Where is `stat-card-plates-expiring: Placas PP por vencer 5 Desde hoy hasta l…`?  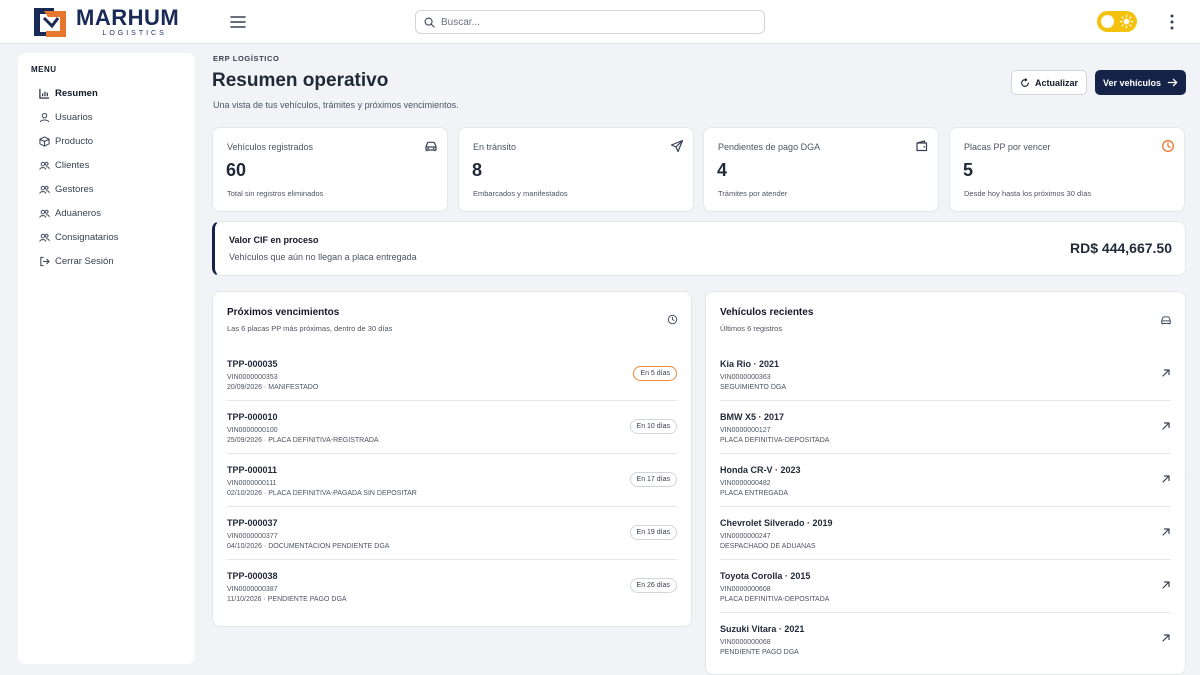
stat-card-plates-expiring: Placas PP por vencer 5 Desde hoy hasta l… is located at coordinates (1067, 169).